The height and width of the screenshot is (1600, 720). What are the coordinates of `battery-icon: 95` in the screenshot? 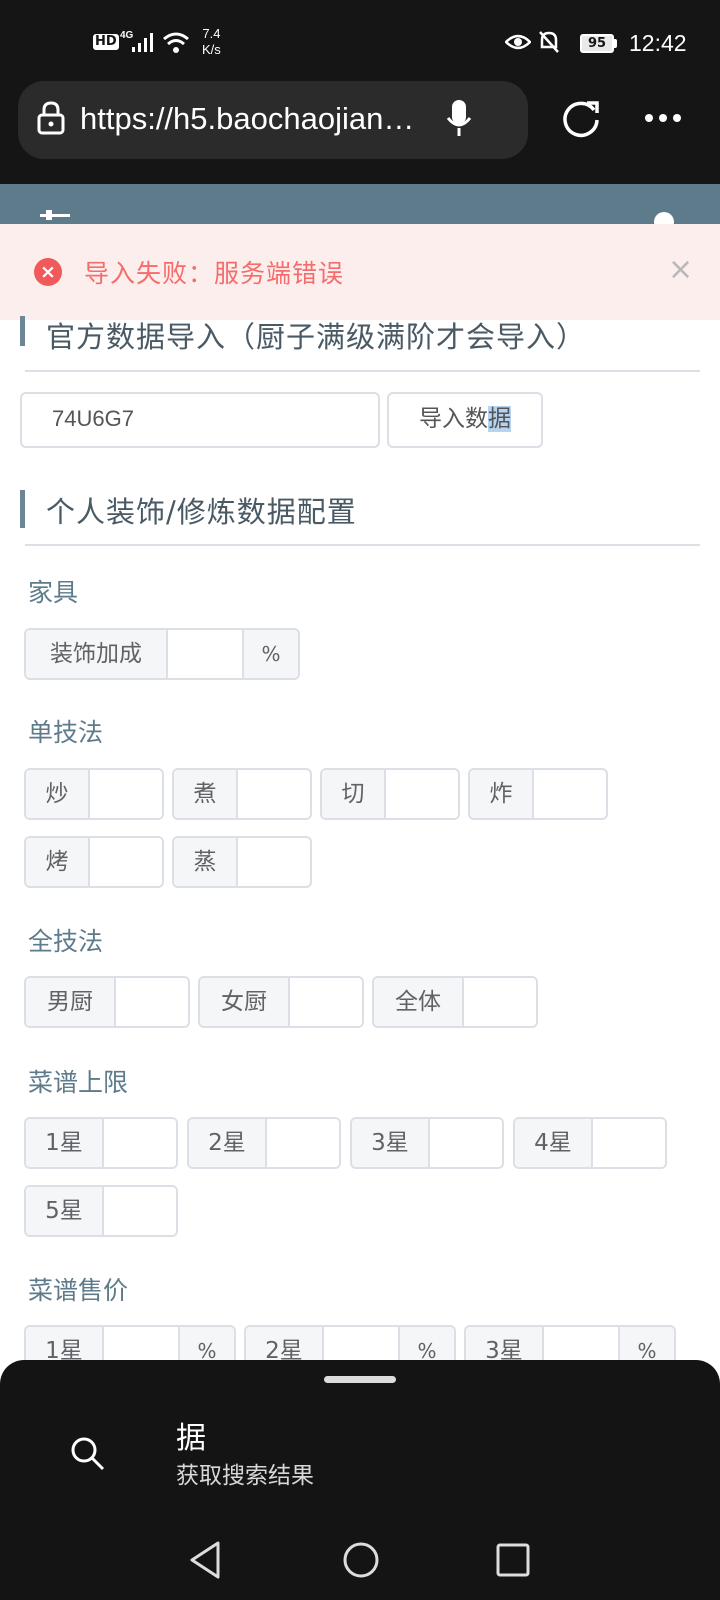 It's located at (597, 43).